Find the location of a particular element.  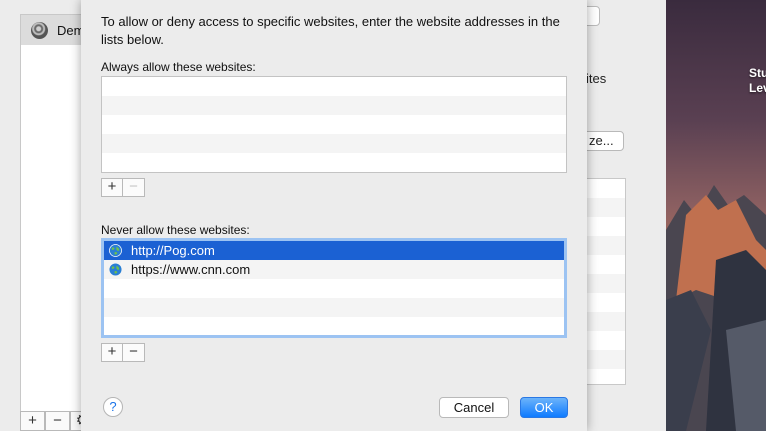

never-allow-list: http://Pog.com https://www.cnn.com is located at coordinates (334, 288).